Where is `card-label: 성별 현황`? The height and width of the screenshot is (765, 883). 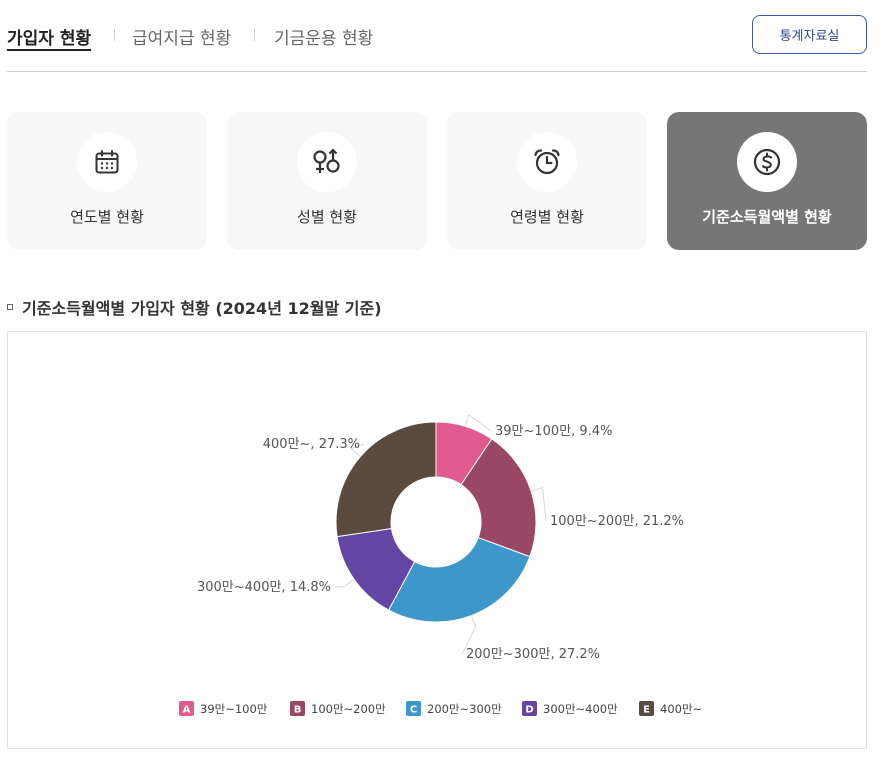 card-label: 성별 현황 is located at coordinates (327, 217).